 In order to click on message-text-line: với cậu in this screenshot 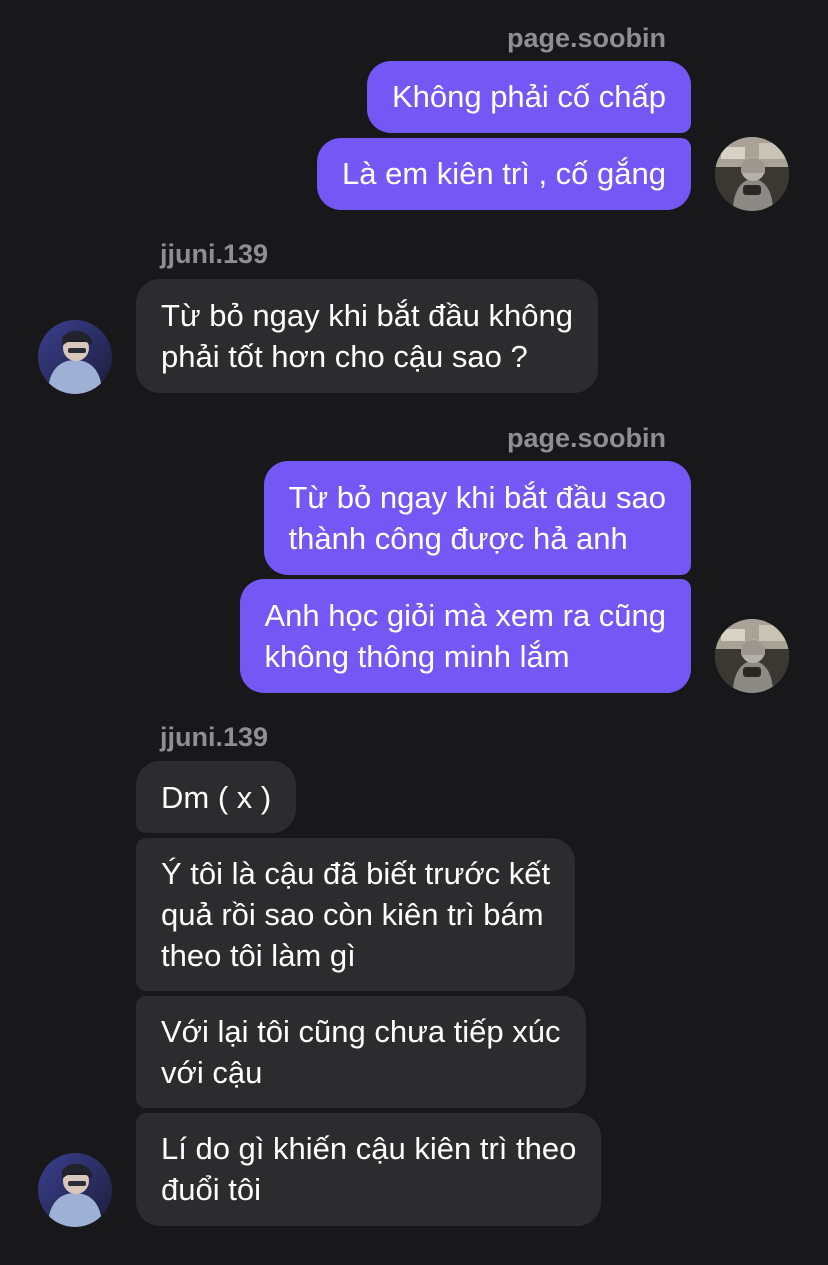, I will do `click(212, 1072)`.